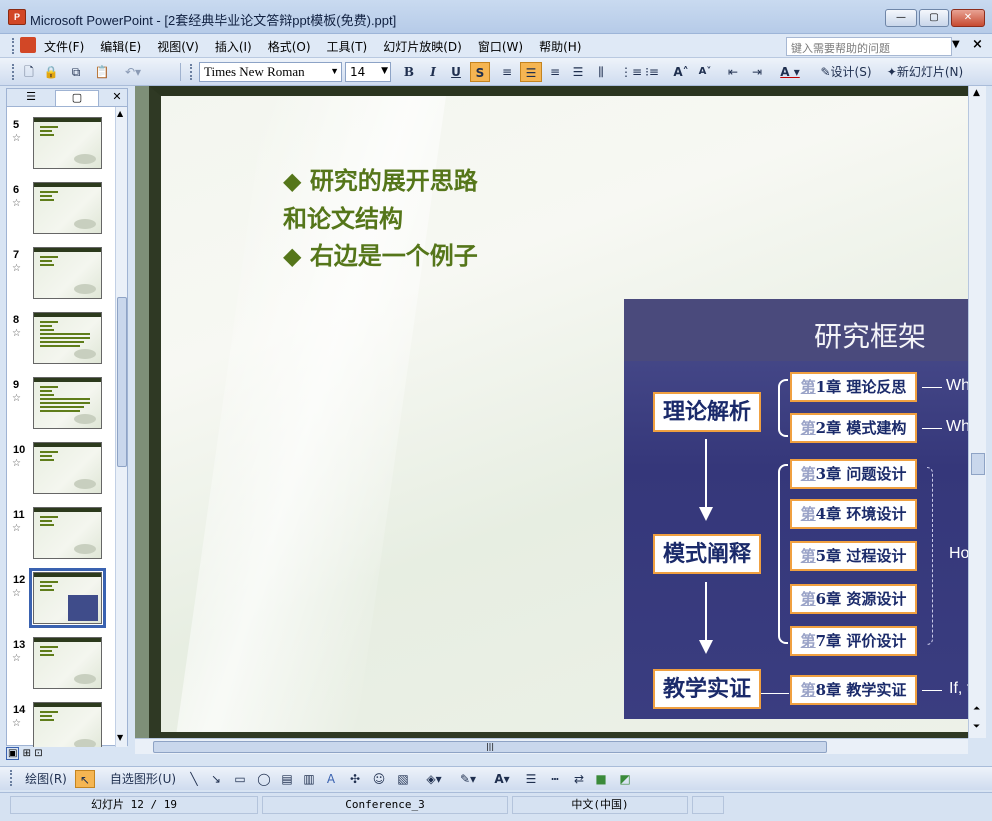 This screenshot has width=992, height=821. Describe the element at coordinates (51, 72) in the screenshot. I see `permission-icon: 🔒` at that location.